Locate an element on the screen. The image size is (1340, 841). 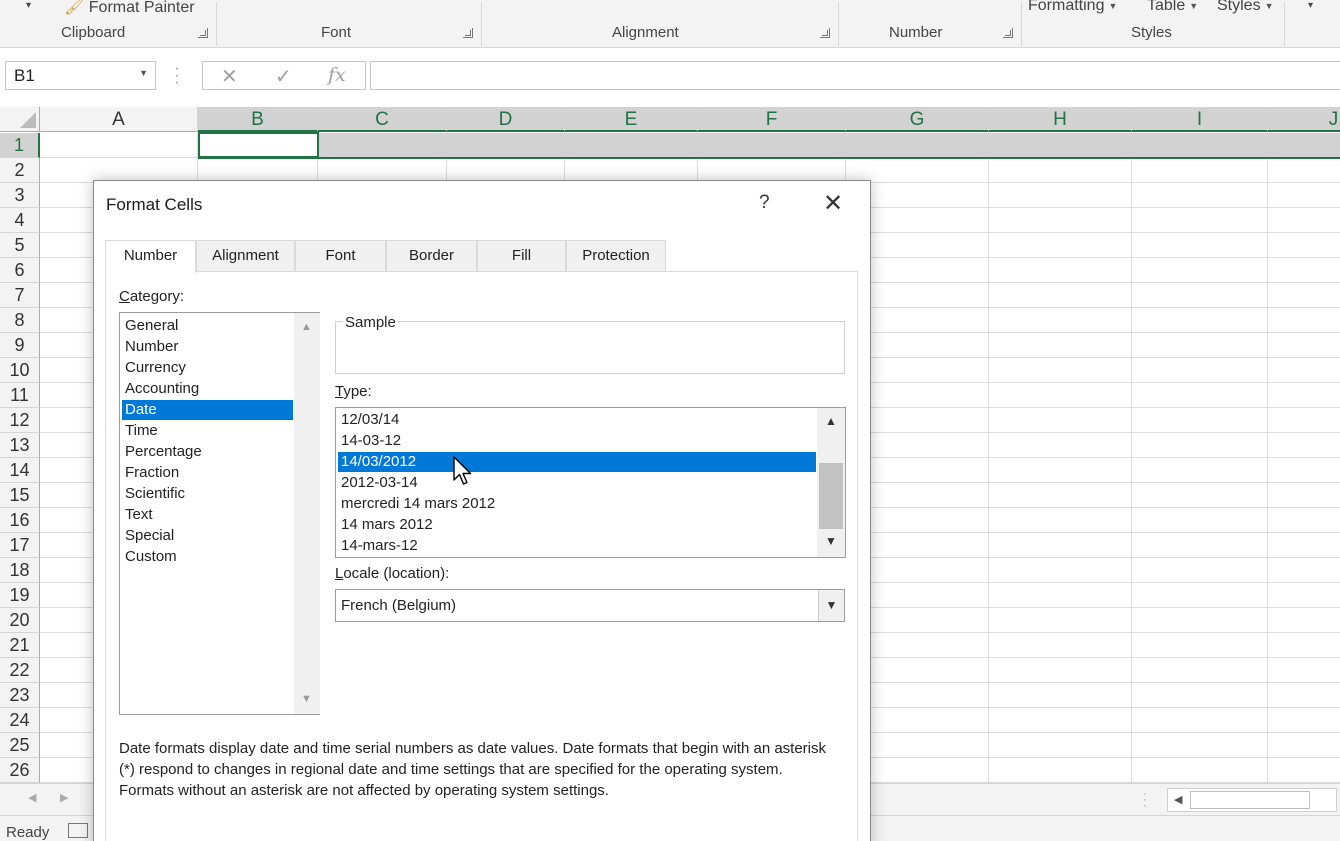
type-item: 14 mars 2012 is located at coordinates (577, 525).